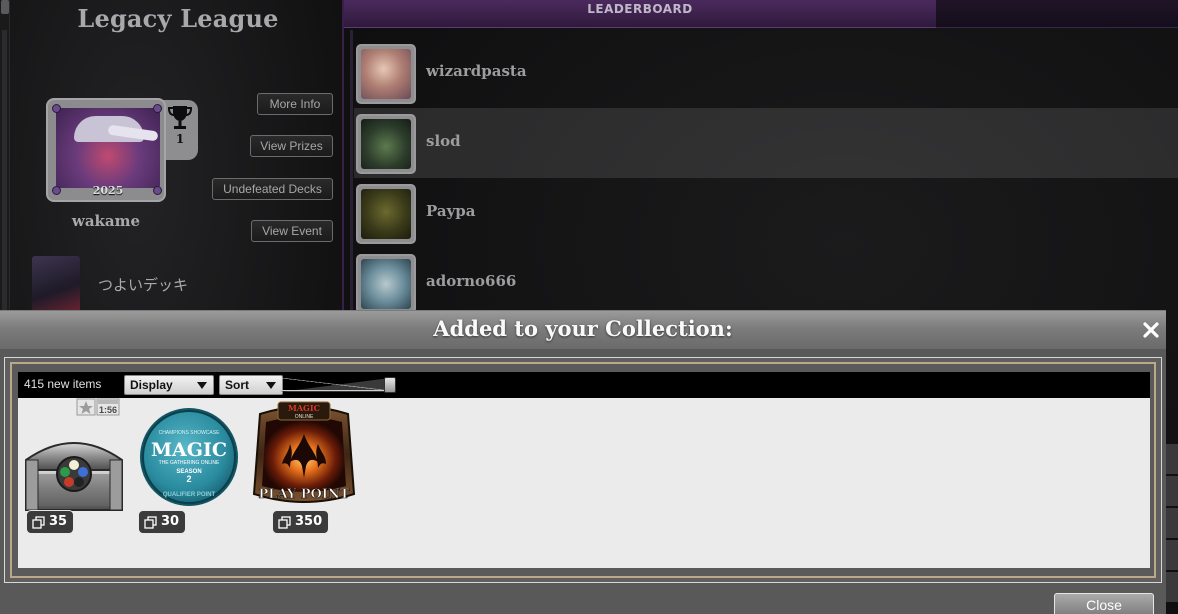 This screenshot has width=1178, height=614. Describe the element at coordinates (476, 71) in the screenshot. I see `leaderboard-player-name: wizardpasta` at that location.